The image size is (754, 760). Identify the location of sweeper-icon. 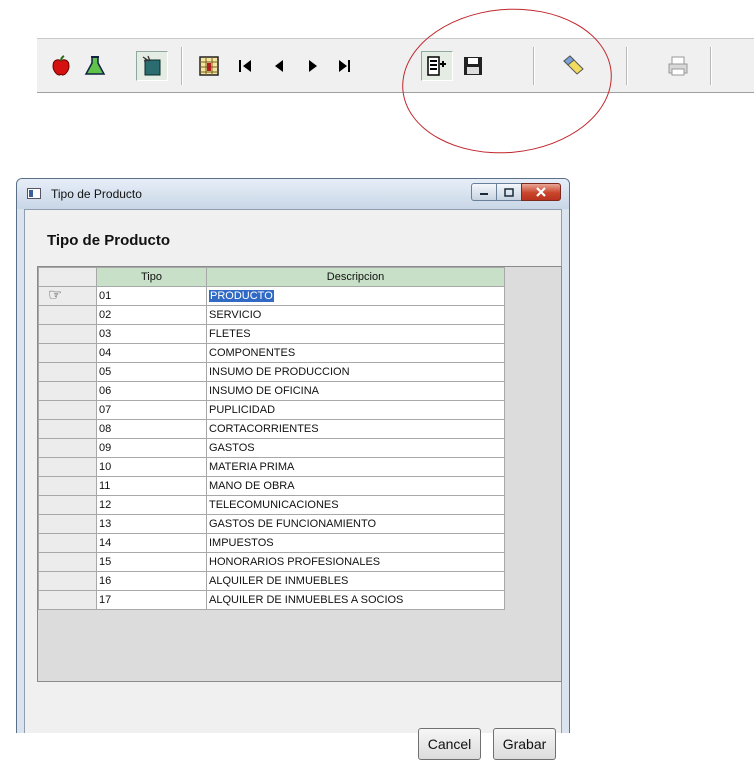
(152, 66).